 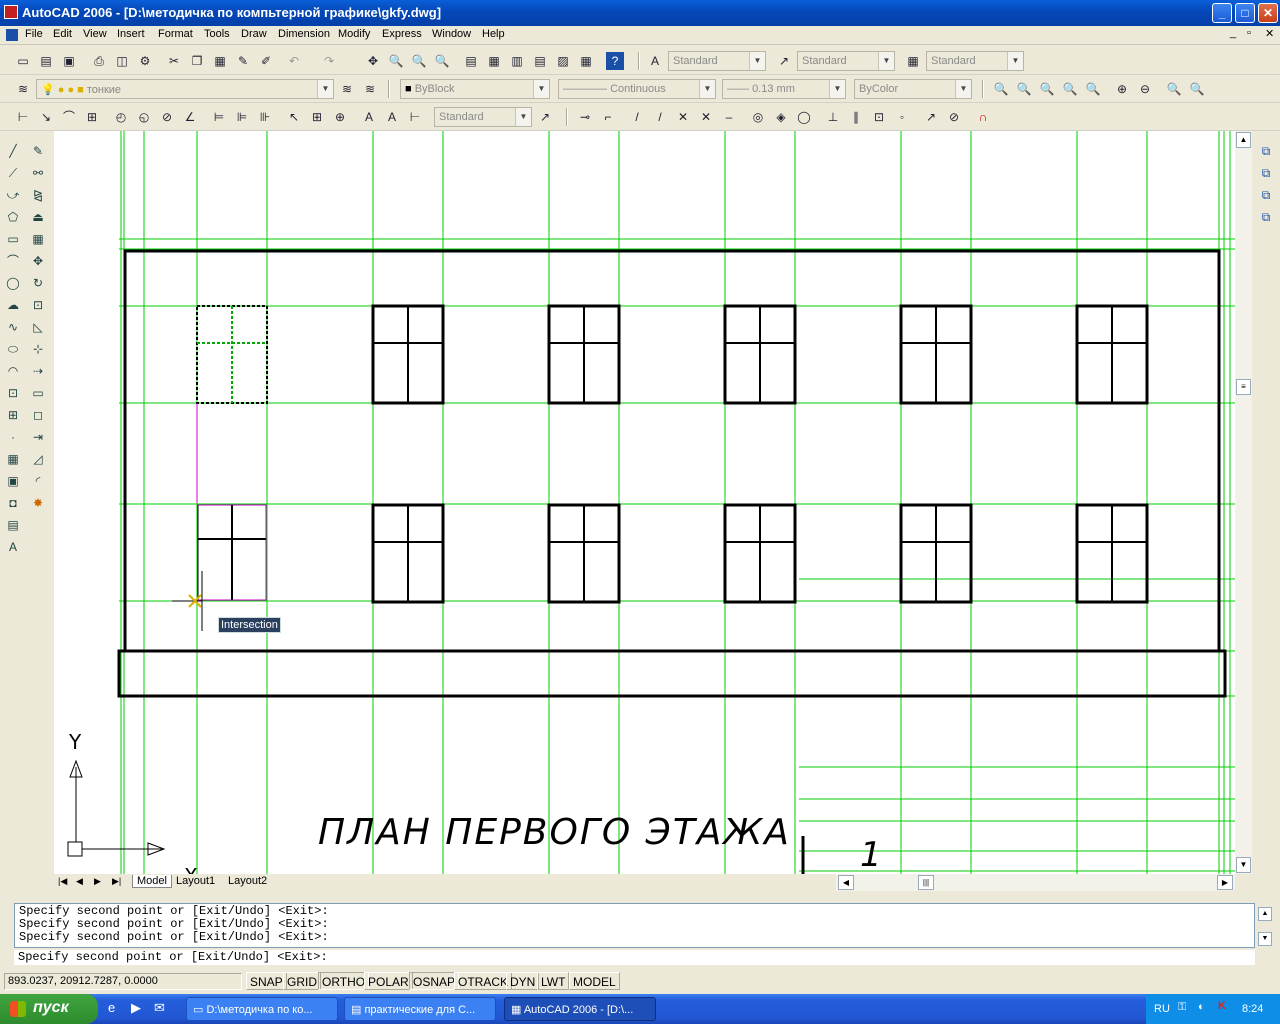 What do you see at coordinates (38, 371) in the screenshot?
I see `extend-icon: ⇢` at bounding box center [38, 371].